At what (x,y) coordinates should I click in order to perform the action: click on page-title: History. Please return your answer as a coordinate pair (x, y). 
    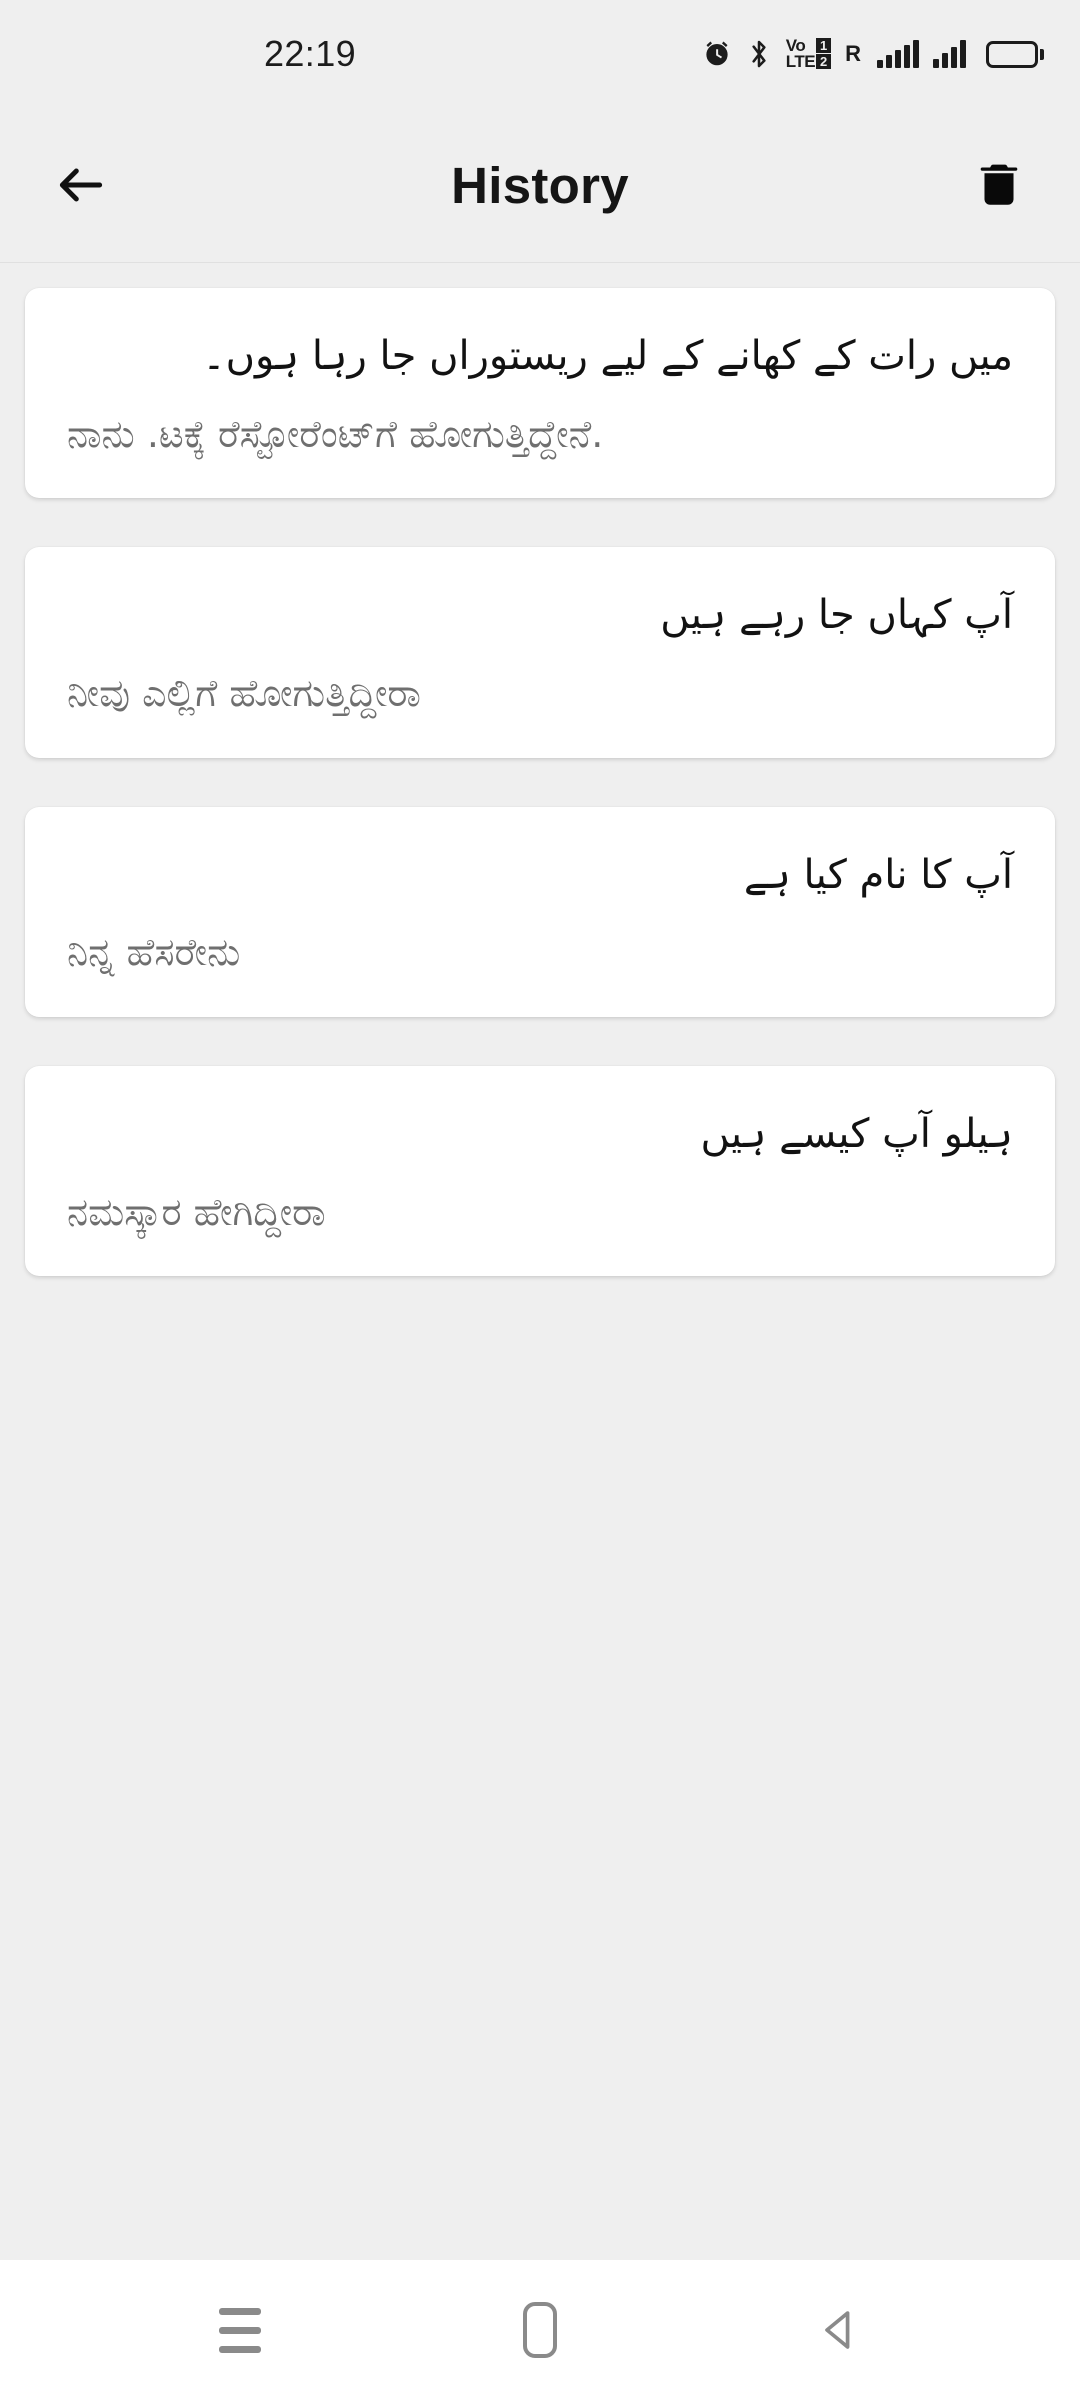
    Looking at the image, I should click on (540, 185).